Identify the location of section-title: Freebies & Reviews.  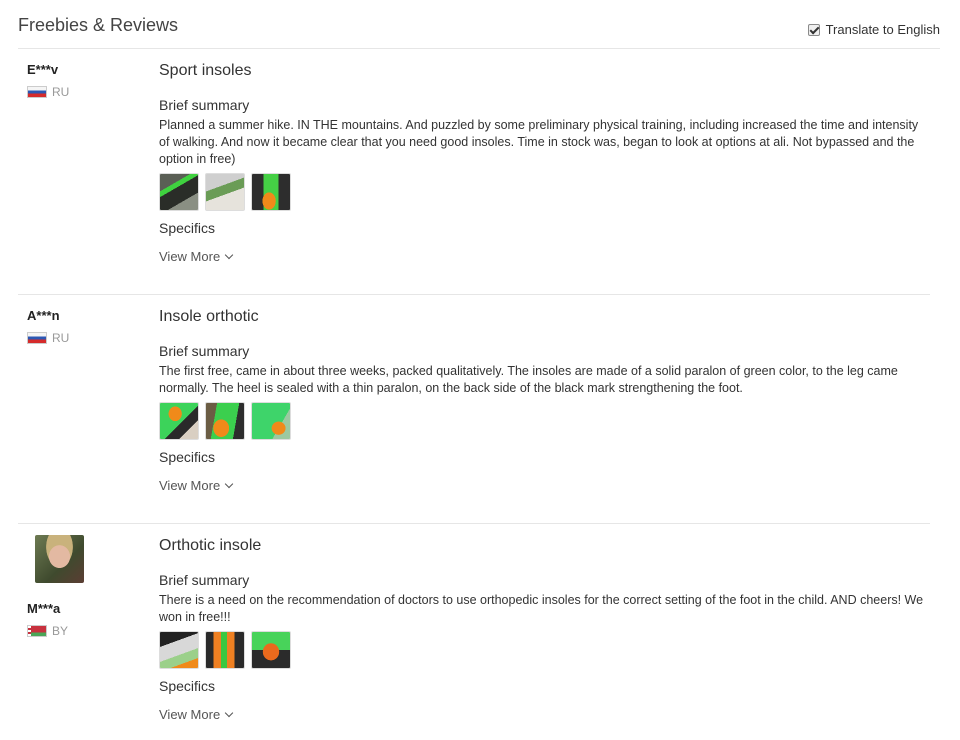
(98, 25).